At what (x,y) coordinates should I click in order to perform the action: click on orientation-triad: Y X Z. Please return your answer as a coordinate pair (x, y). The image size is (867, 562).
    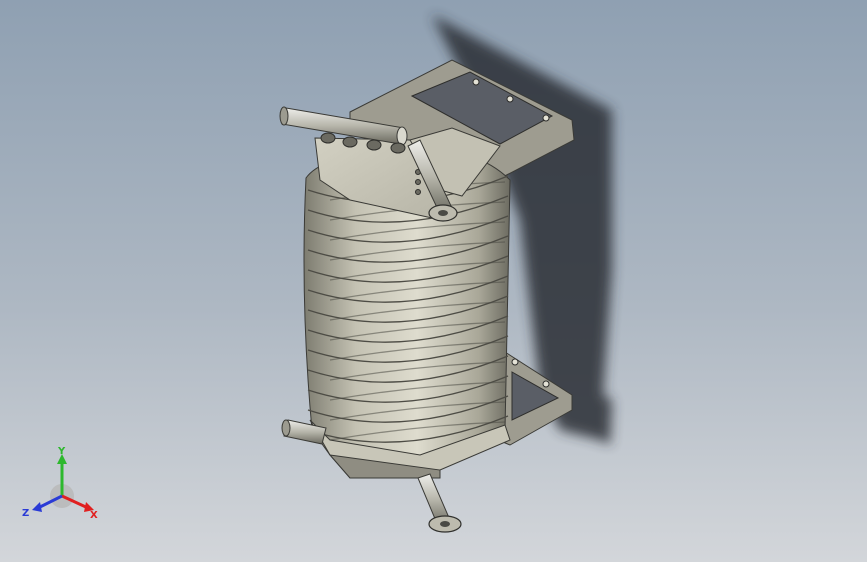
    Looking at the image, I should click on (65, 486).